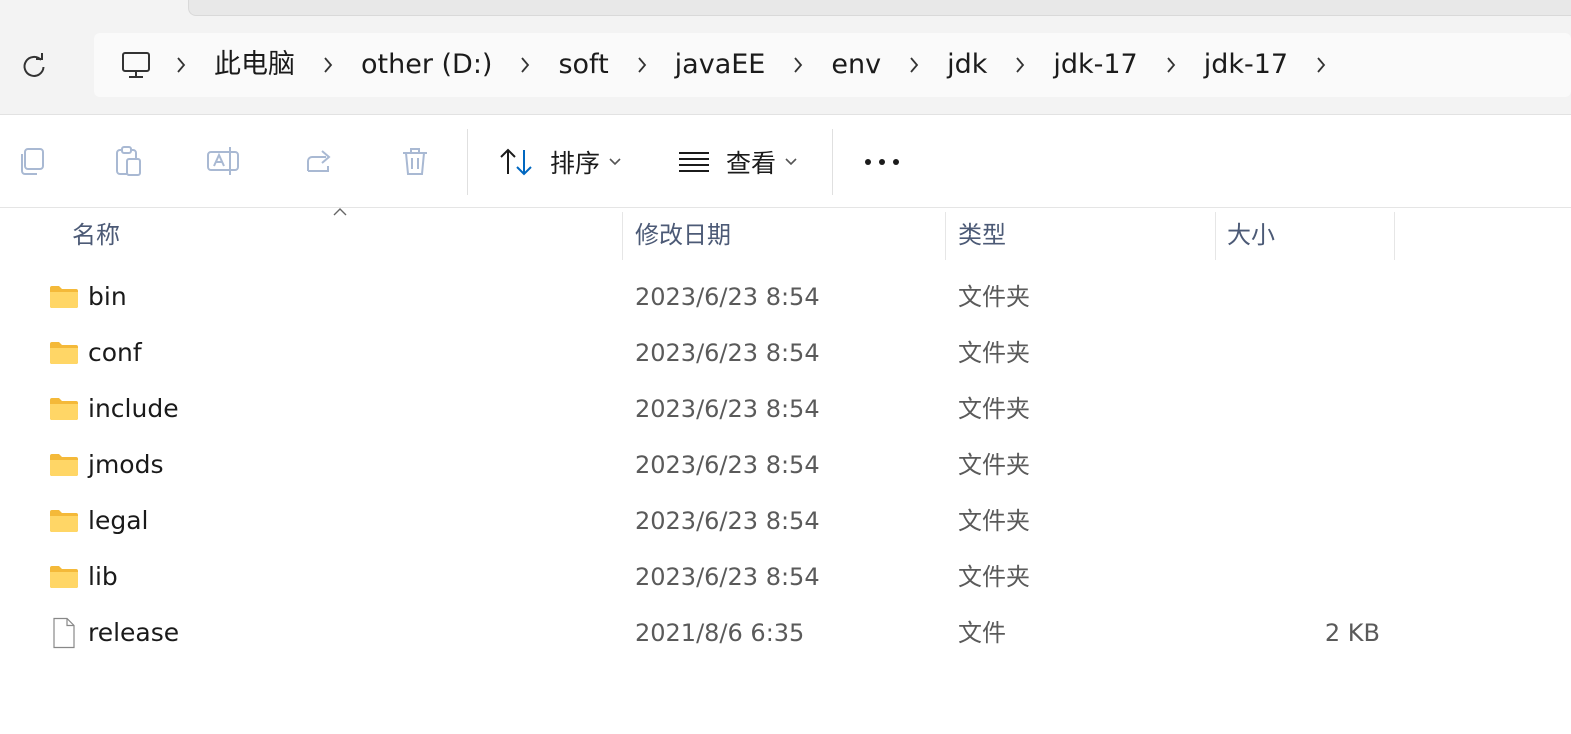 The width and height of the screenshot is (1571, 734). I want to click on copy-button, so click(32, 161).